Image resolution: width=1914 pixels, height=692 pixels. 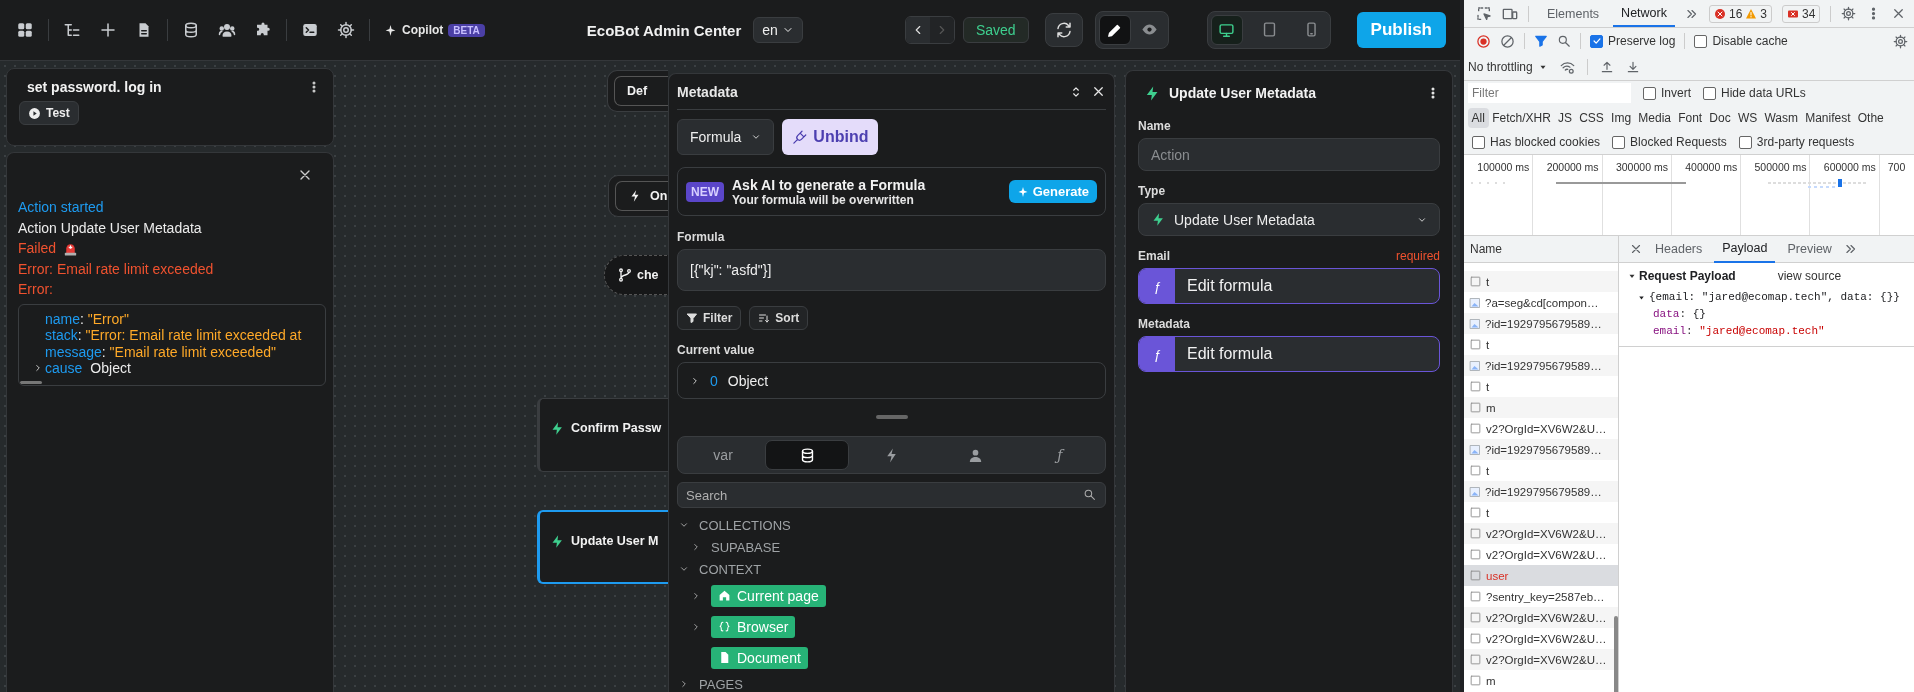 What do you see at coordinates (227, 30) in the screenshot?
I see `users-icon` at bounding box center [227, 30].